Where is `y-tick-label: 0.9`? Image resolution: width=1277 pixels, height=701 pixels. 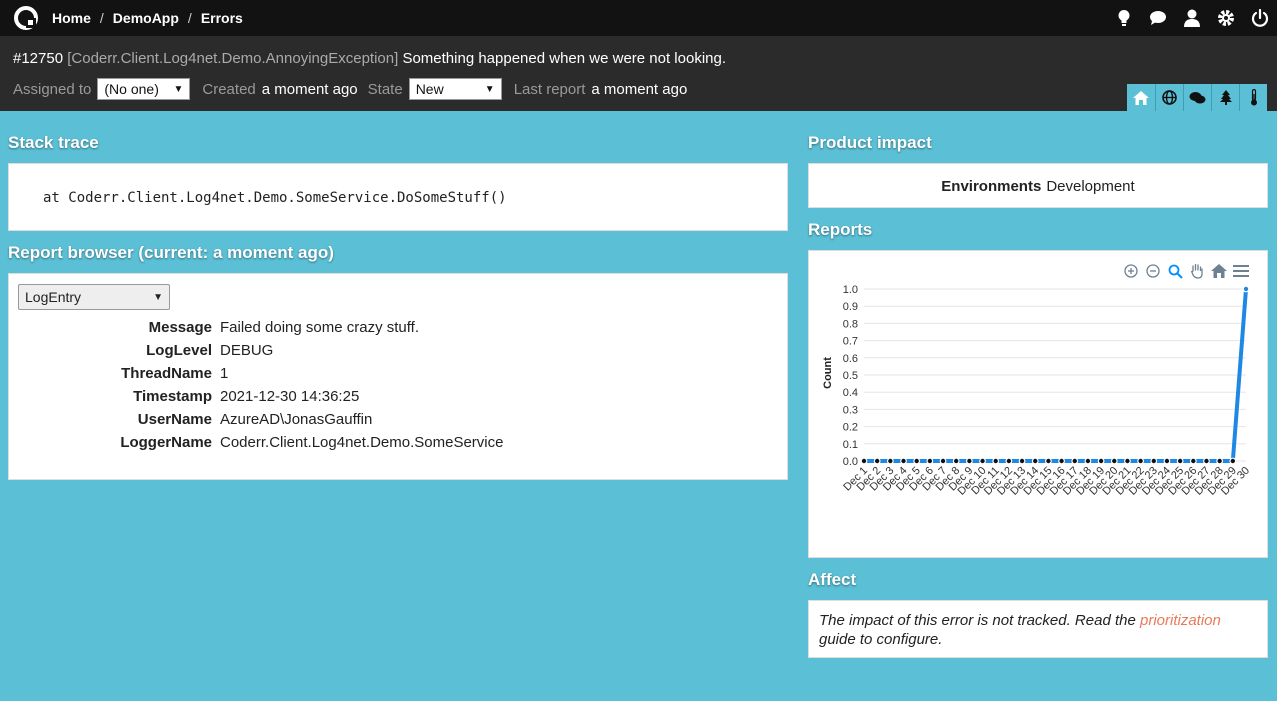 y-tick-label: 0.9 is located at coordinates (850, 307).